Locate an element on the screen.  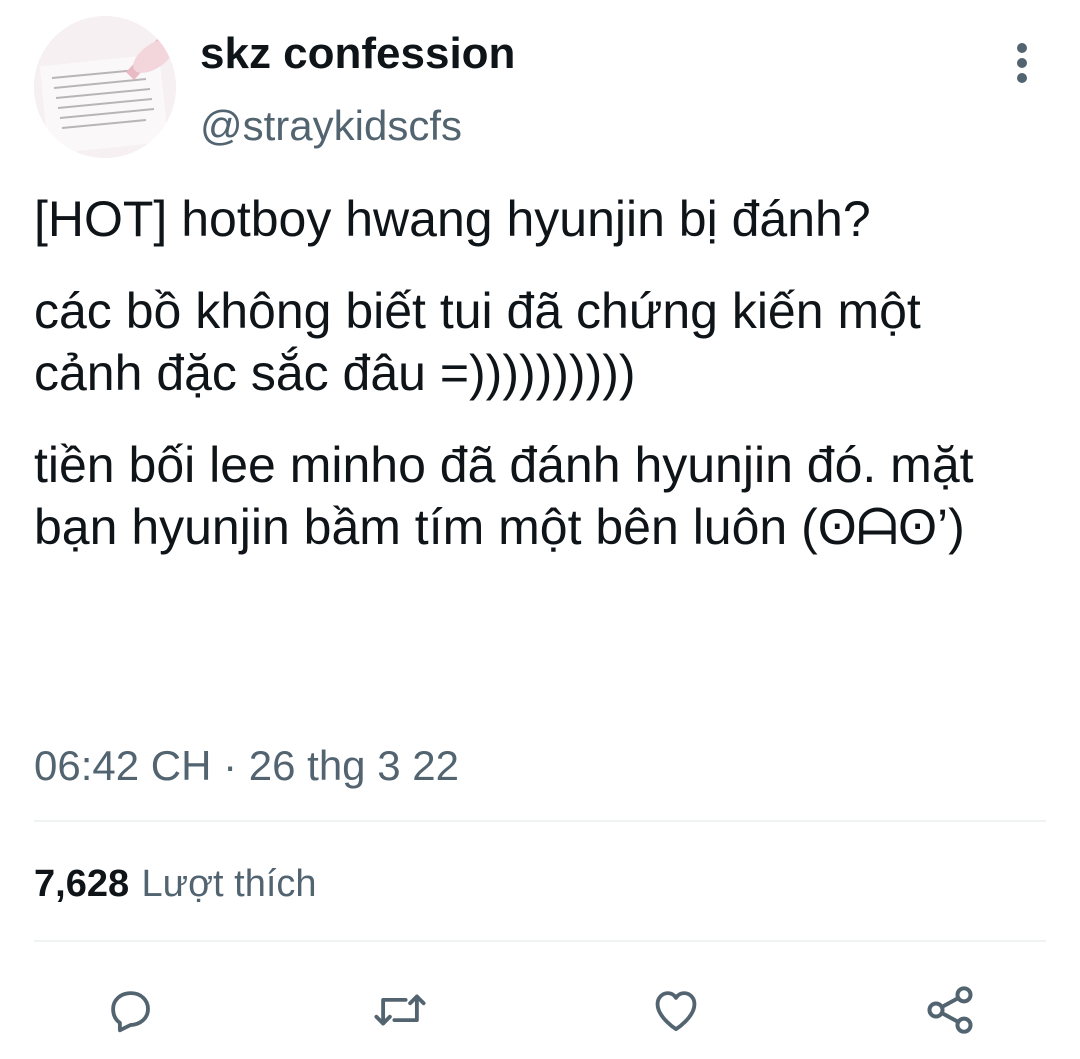
share-button is located at coordinates (950, 1010).